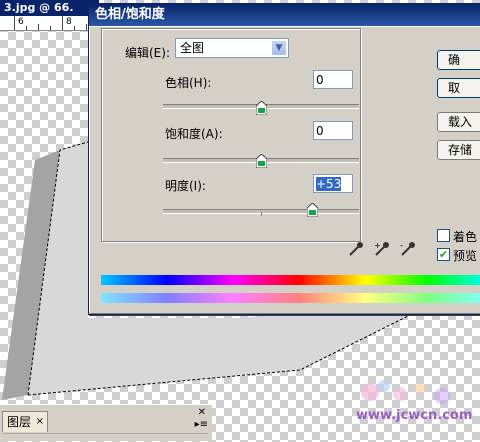  Describe the element at coordinates (458, 150) in the screenshot. I see `save-button: 存储` at that location.